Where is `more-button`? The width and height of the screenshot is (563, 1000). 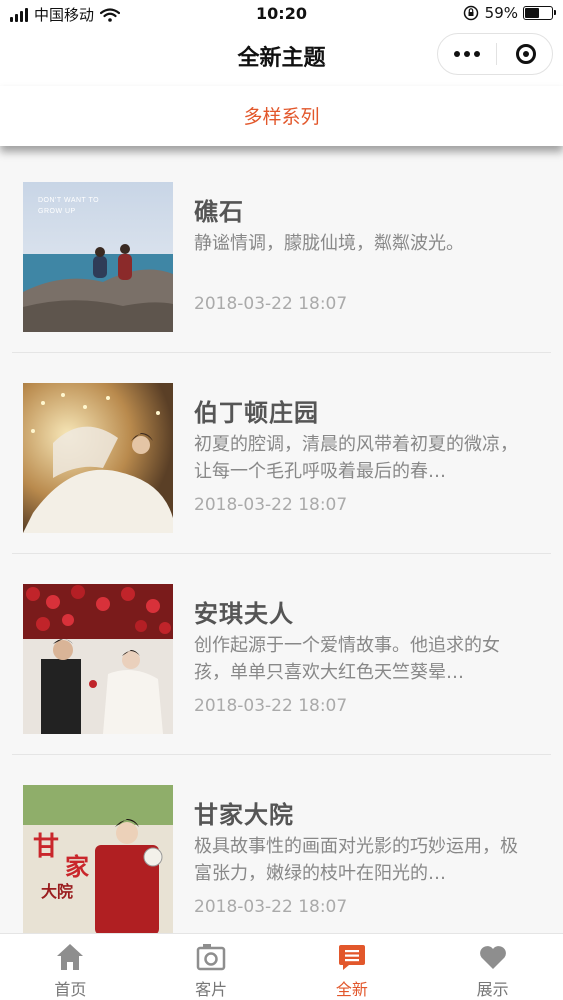
more-button is located at coordinates (467, 54).